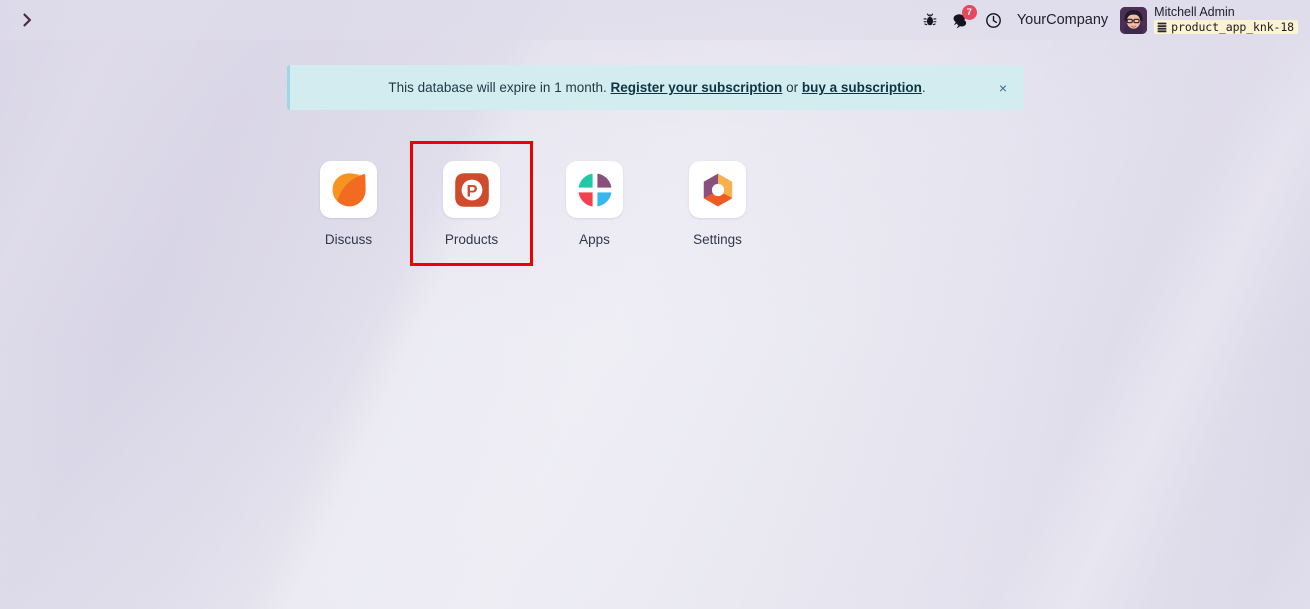 The width and height of the screenshot is (1310, 609). Describe the element at coordinates (1003, 88) in the screenshot. I see `close-icon: ×` at that location.